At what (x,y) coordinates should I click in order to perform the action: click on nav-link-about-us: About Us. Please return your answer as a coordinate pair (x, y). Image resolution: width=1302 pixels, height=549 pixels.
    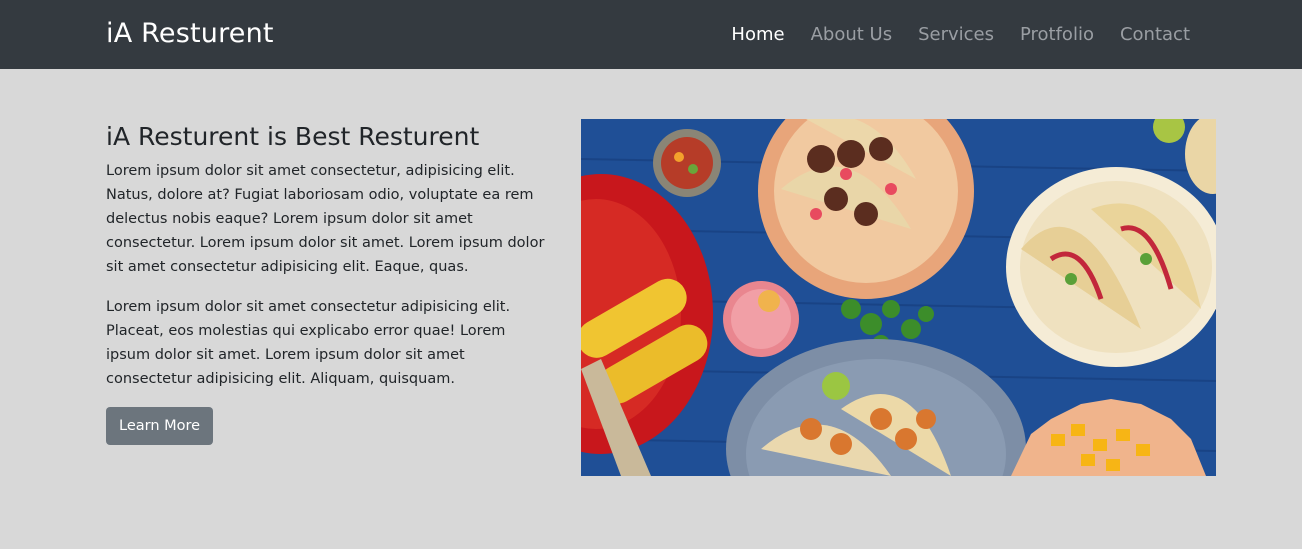
    Looking at the image, I should click on (852, 35).